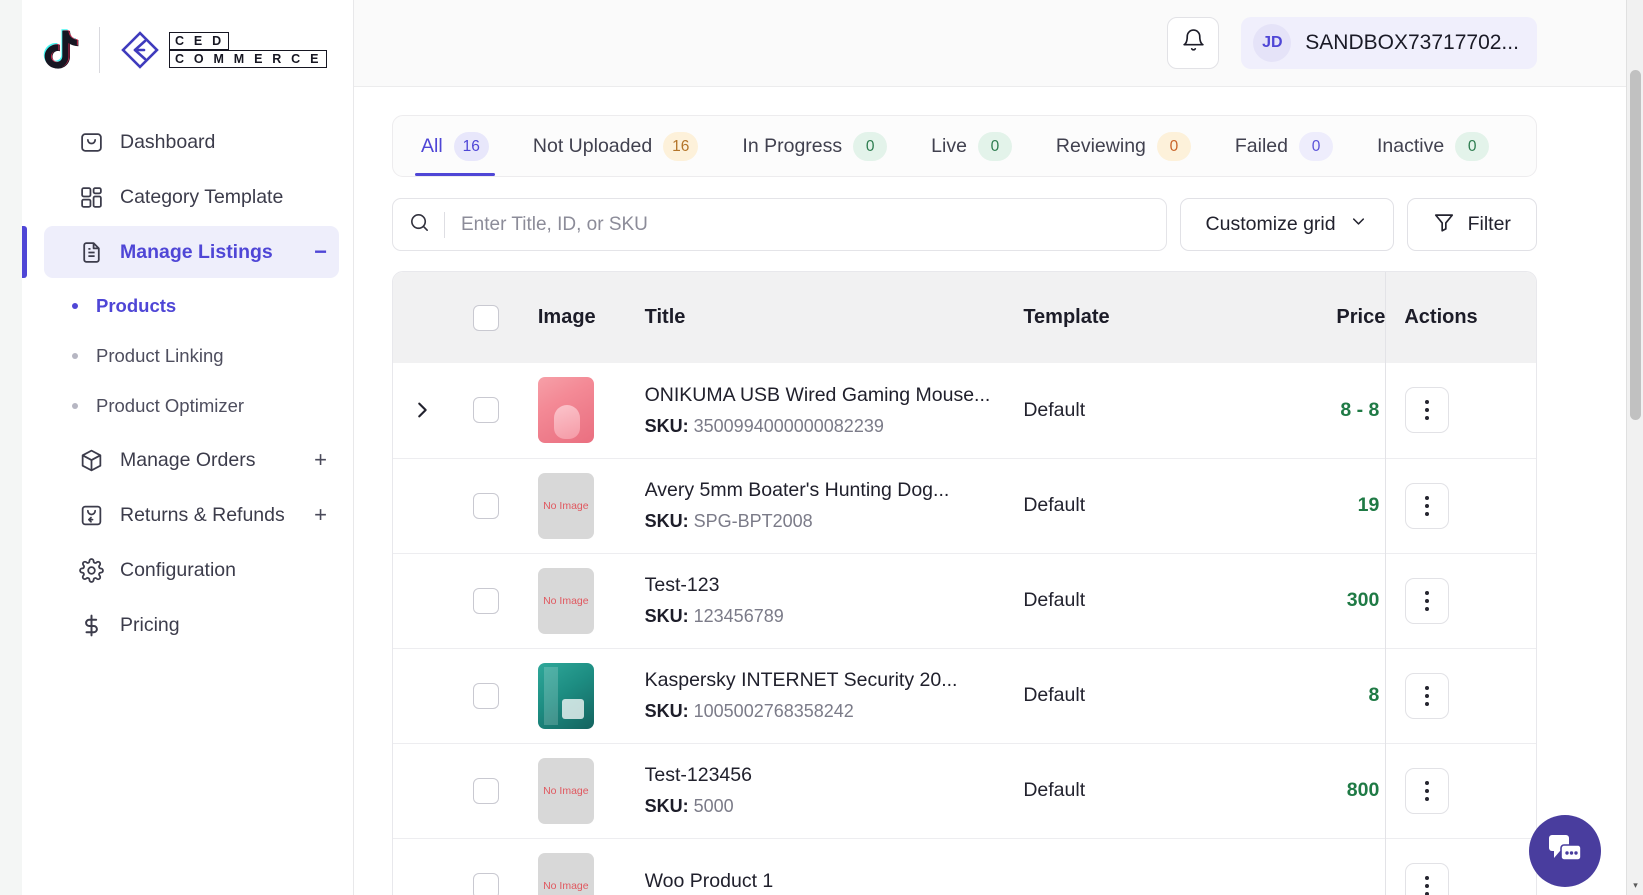 This screenshot has height=895, width=1643. Describe the element at coordinates (994, 146) in the screenshot. I see `tab-count-badge: 0` at that location.